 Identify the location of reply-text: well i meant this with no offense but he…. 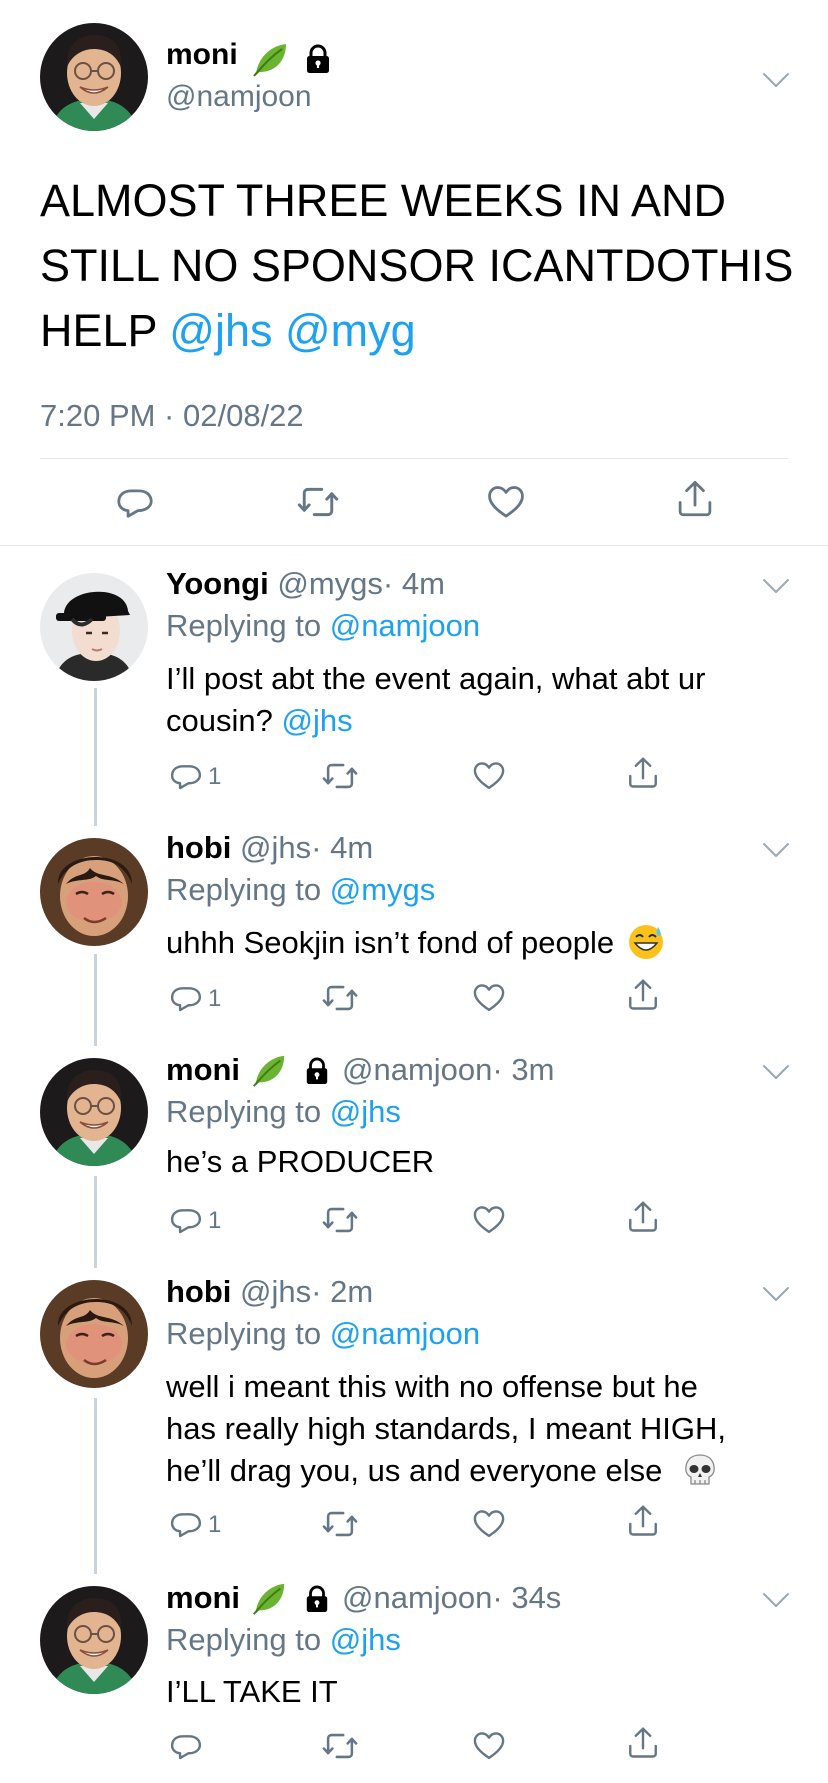
(446, 1429).